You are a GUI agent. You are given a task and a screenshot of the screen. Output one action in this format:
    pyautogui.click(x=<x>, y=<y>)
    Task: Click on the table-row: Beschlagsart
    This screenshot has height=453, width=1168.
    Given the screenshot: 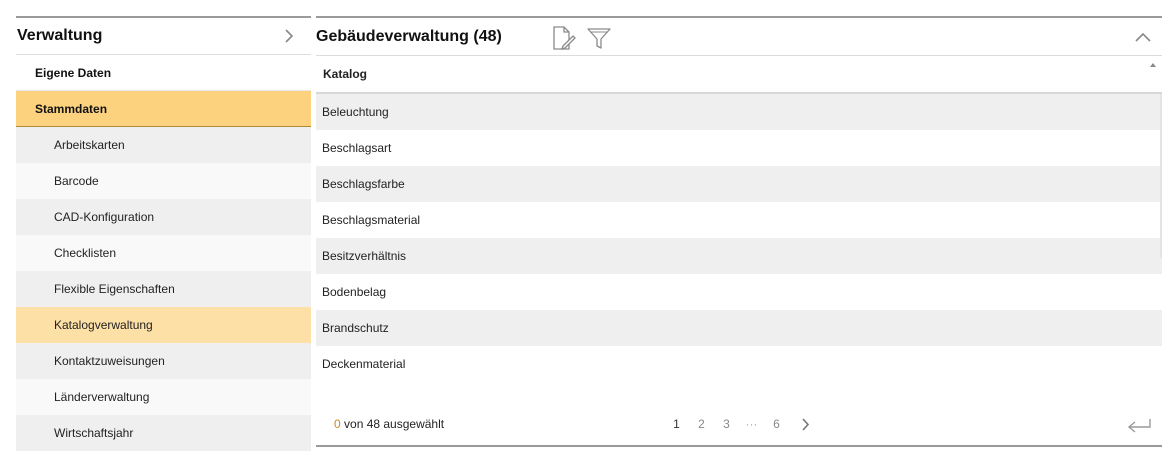 What is the action you would take?
    pyautogui.click(x=739, y=148)
    